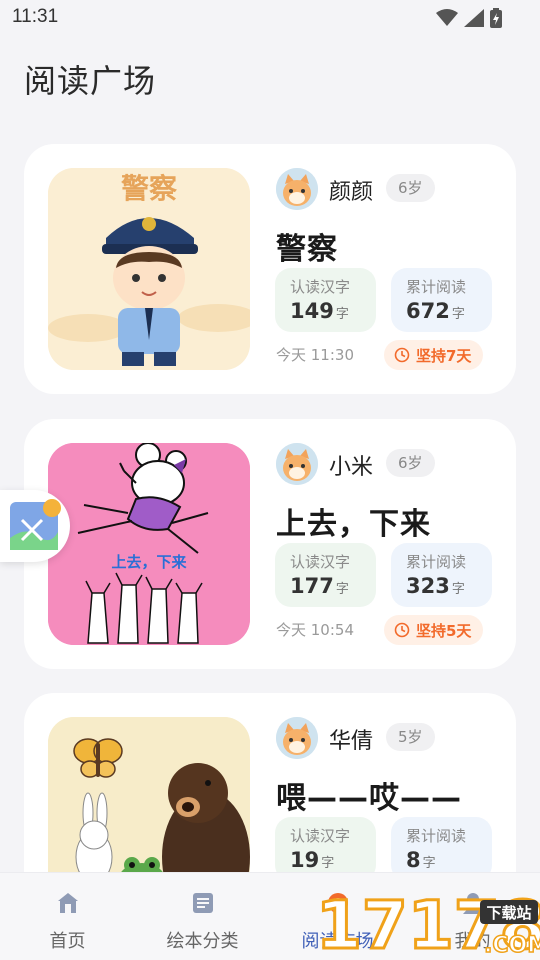  What do you see at coordinates (435, 311) in the screenshot?
I see `stat-value: 672 字` at bounding box center [435, 311].